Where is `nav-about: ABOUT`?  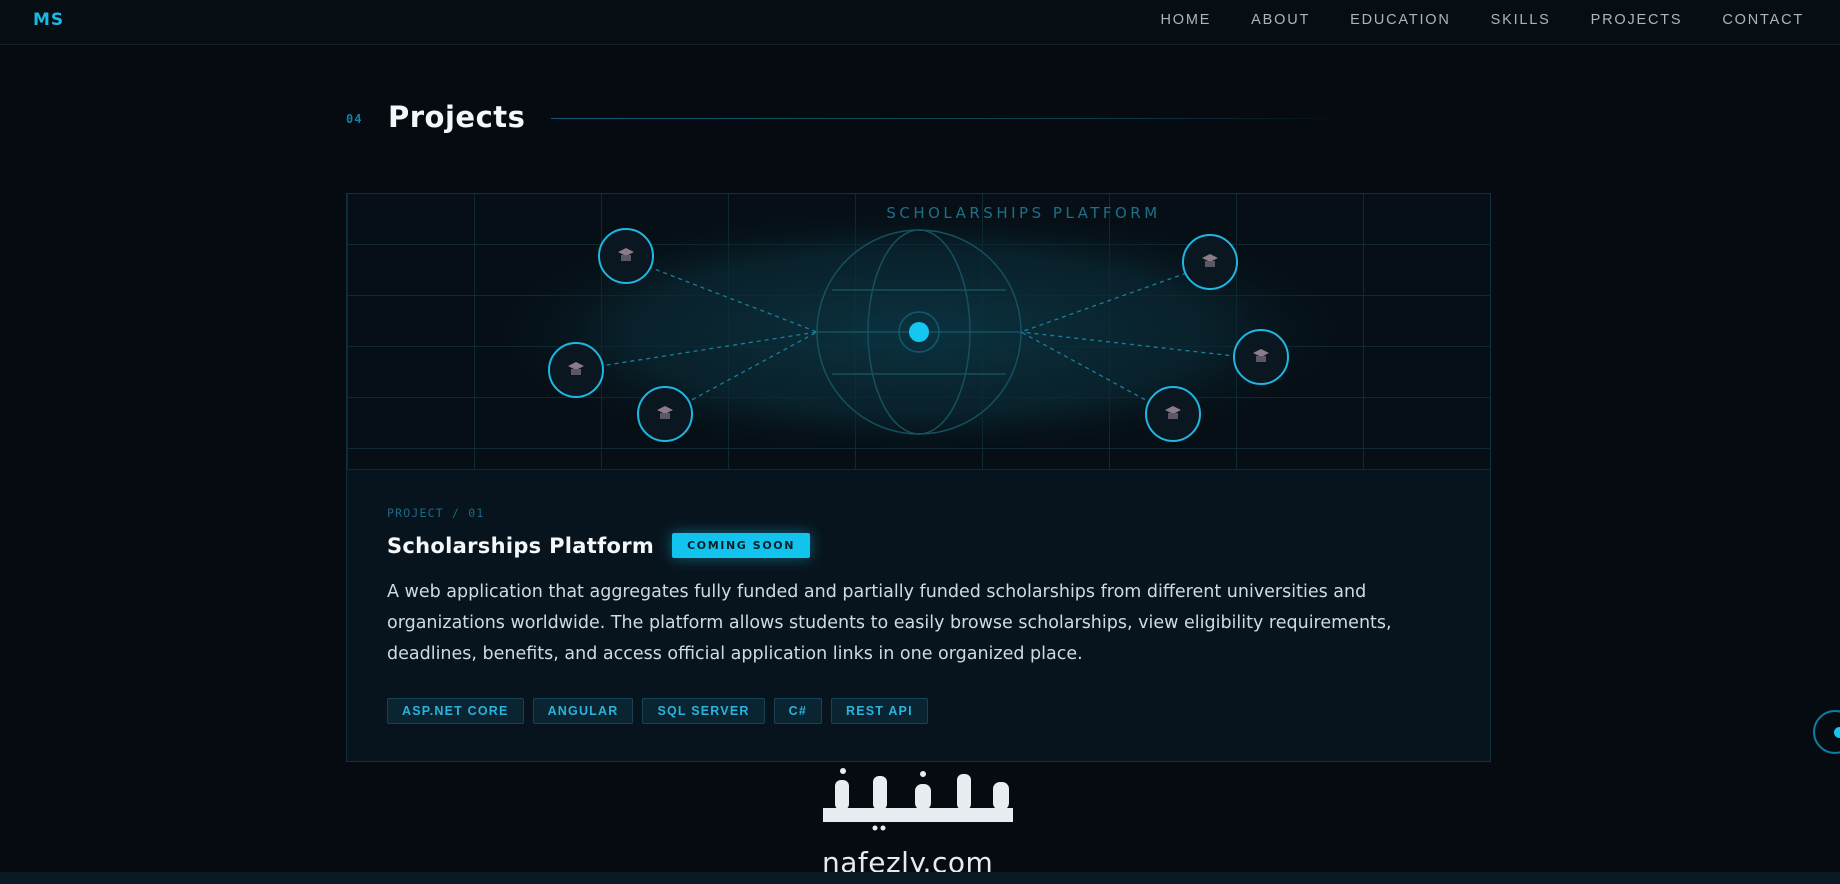
nav-about: ABOUT is located at coordinates (1280, 20).